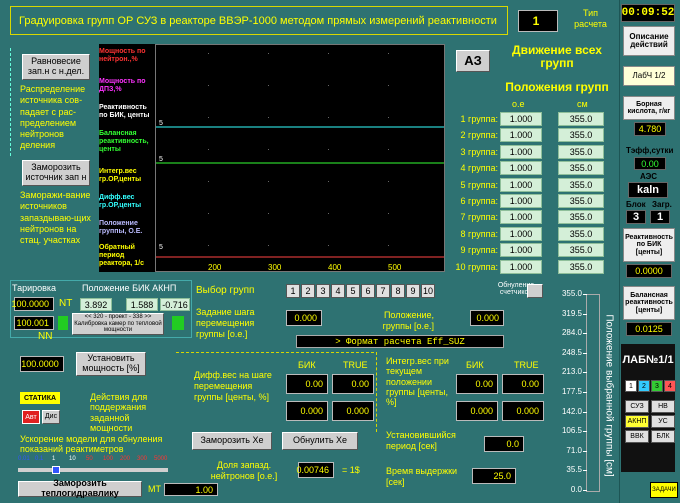 The image size is (680, 503). I want to click on integ-col-true: TRUE, so click(526, 365).